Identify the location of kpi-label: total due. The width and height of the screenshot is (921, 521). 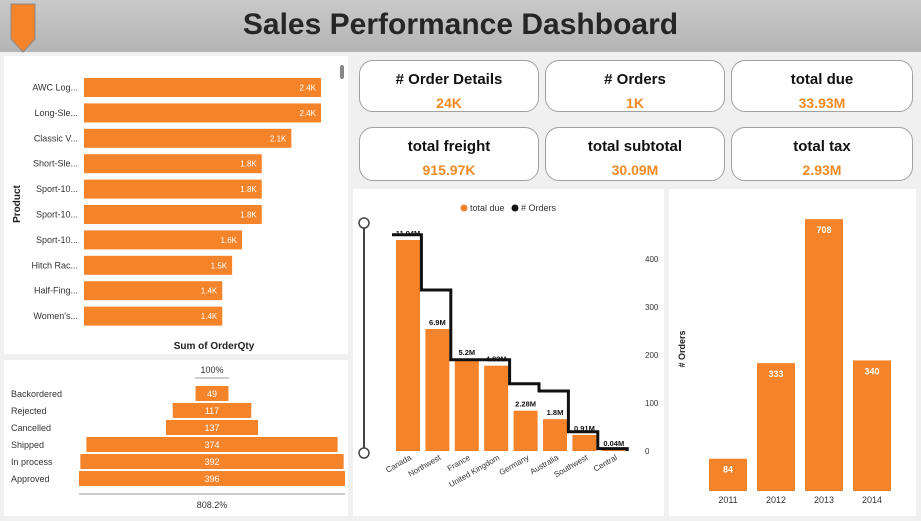
(822, 79).